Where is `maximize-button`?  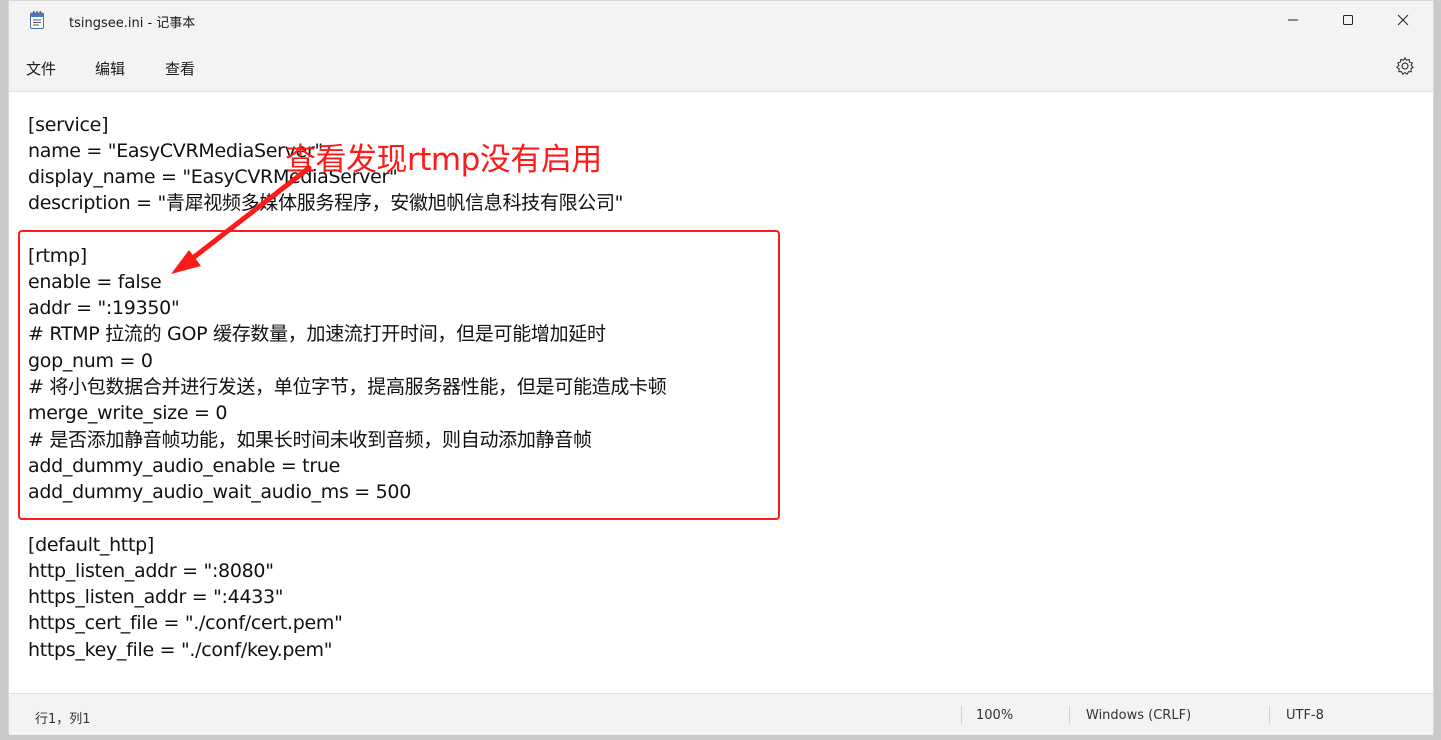
maximize-button is located at coordinates (1348, 20).